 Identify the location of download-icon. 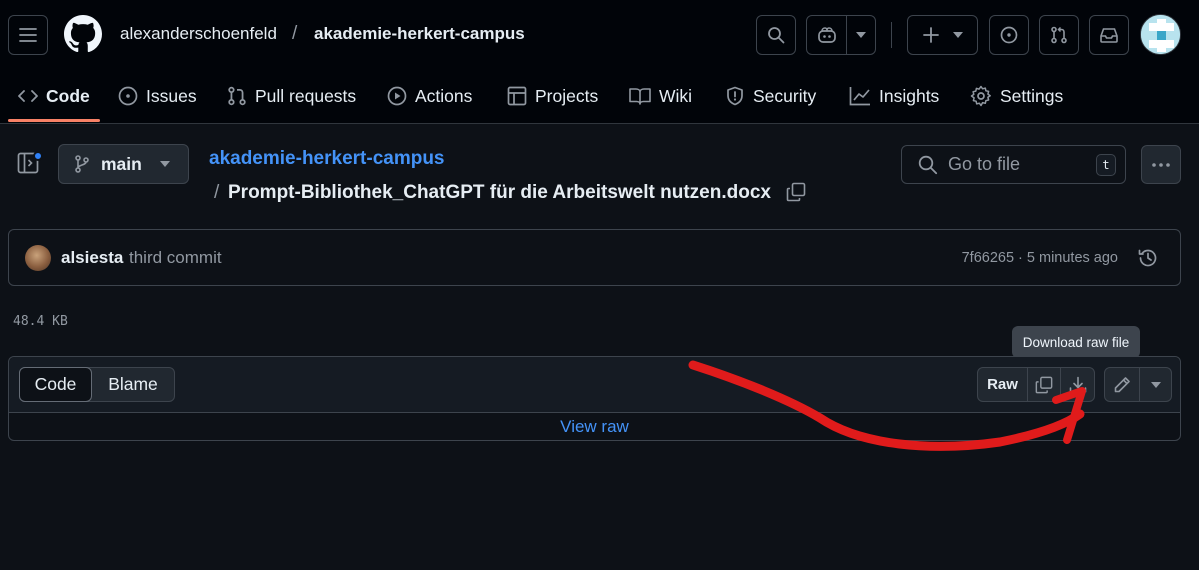
(1078, 385).